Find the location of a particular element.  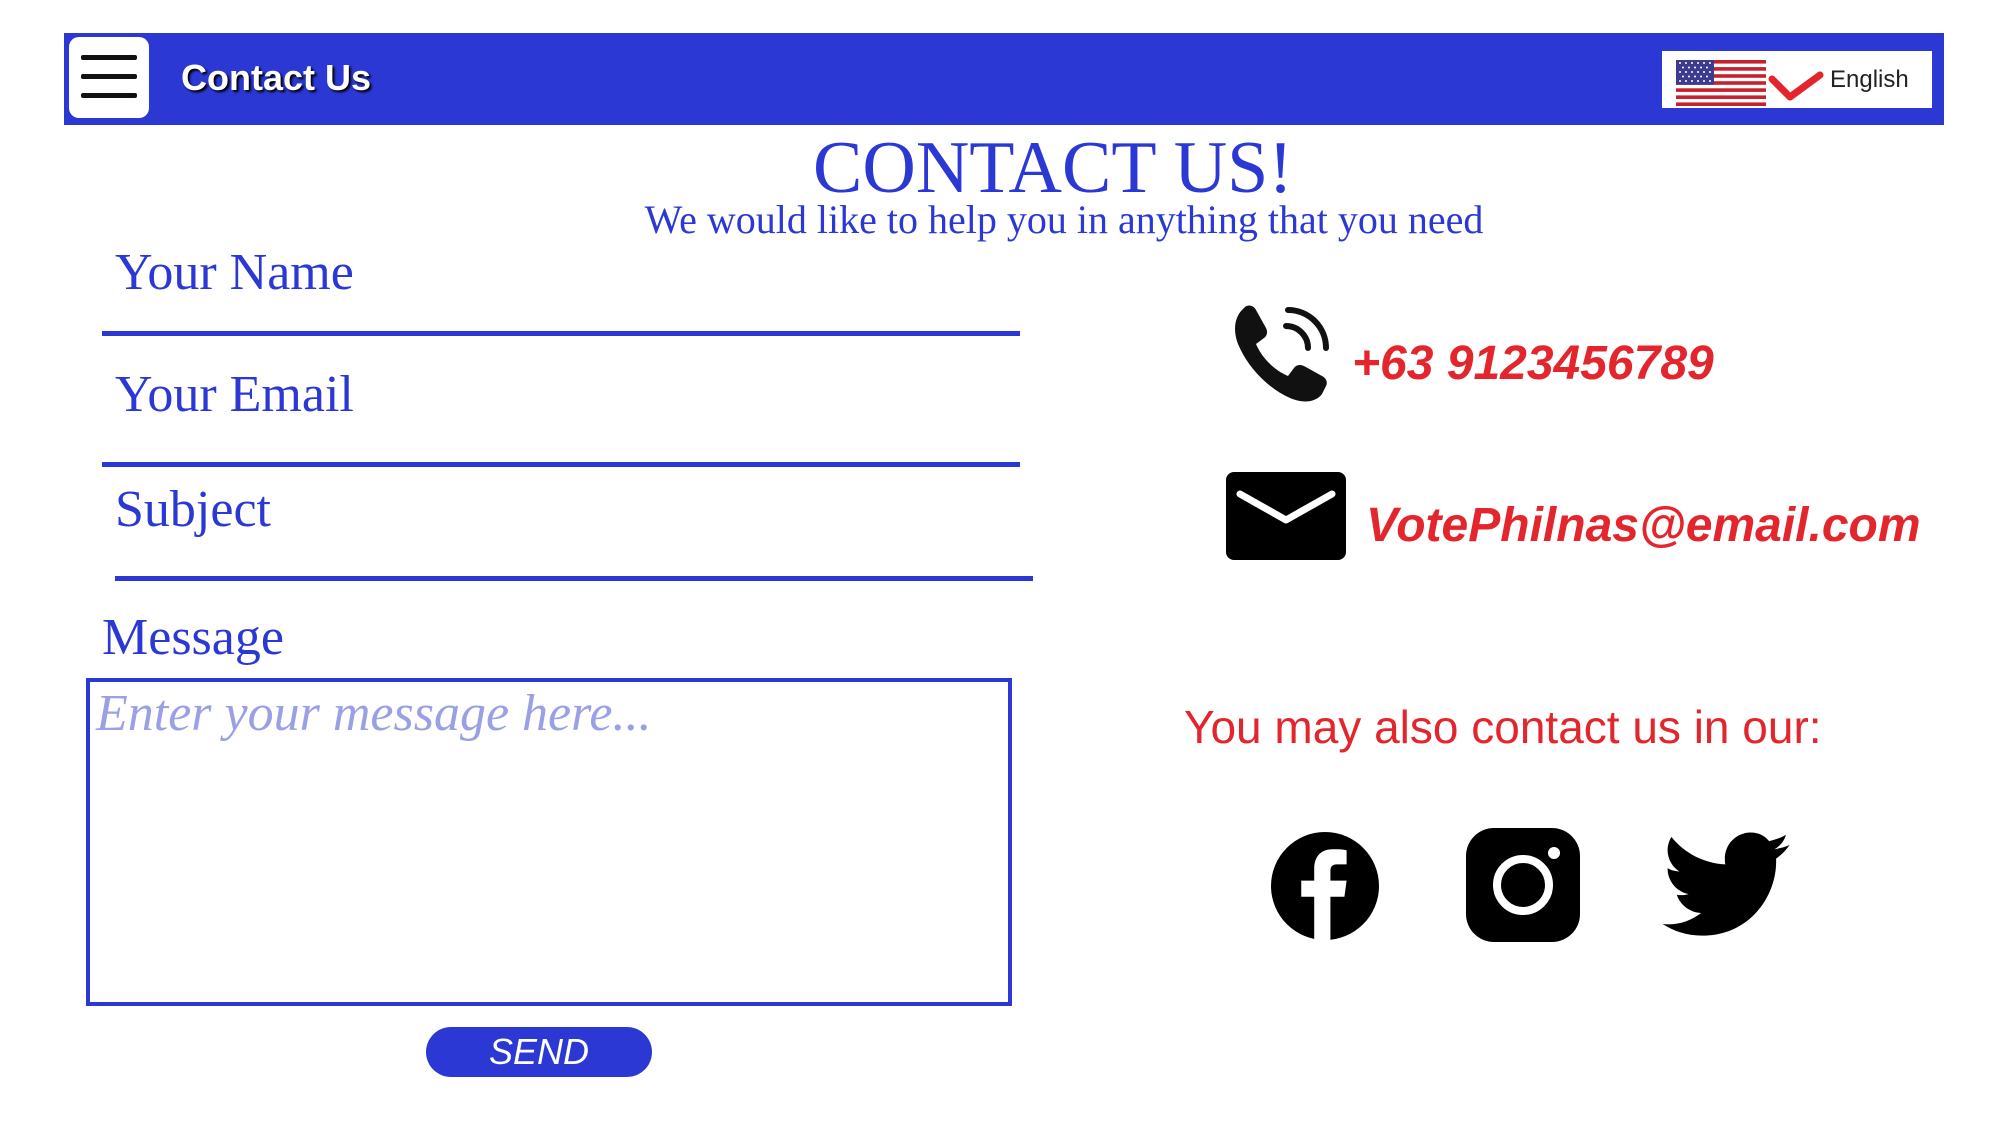

menu-button is located at coordinates (109, 77).